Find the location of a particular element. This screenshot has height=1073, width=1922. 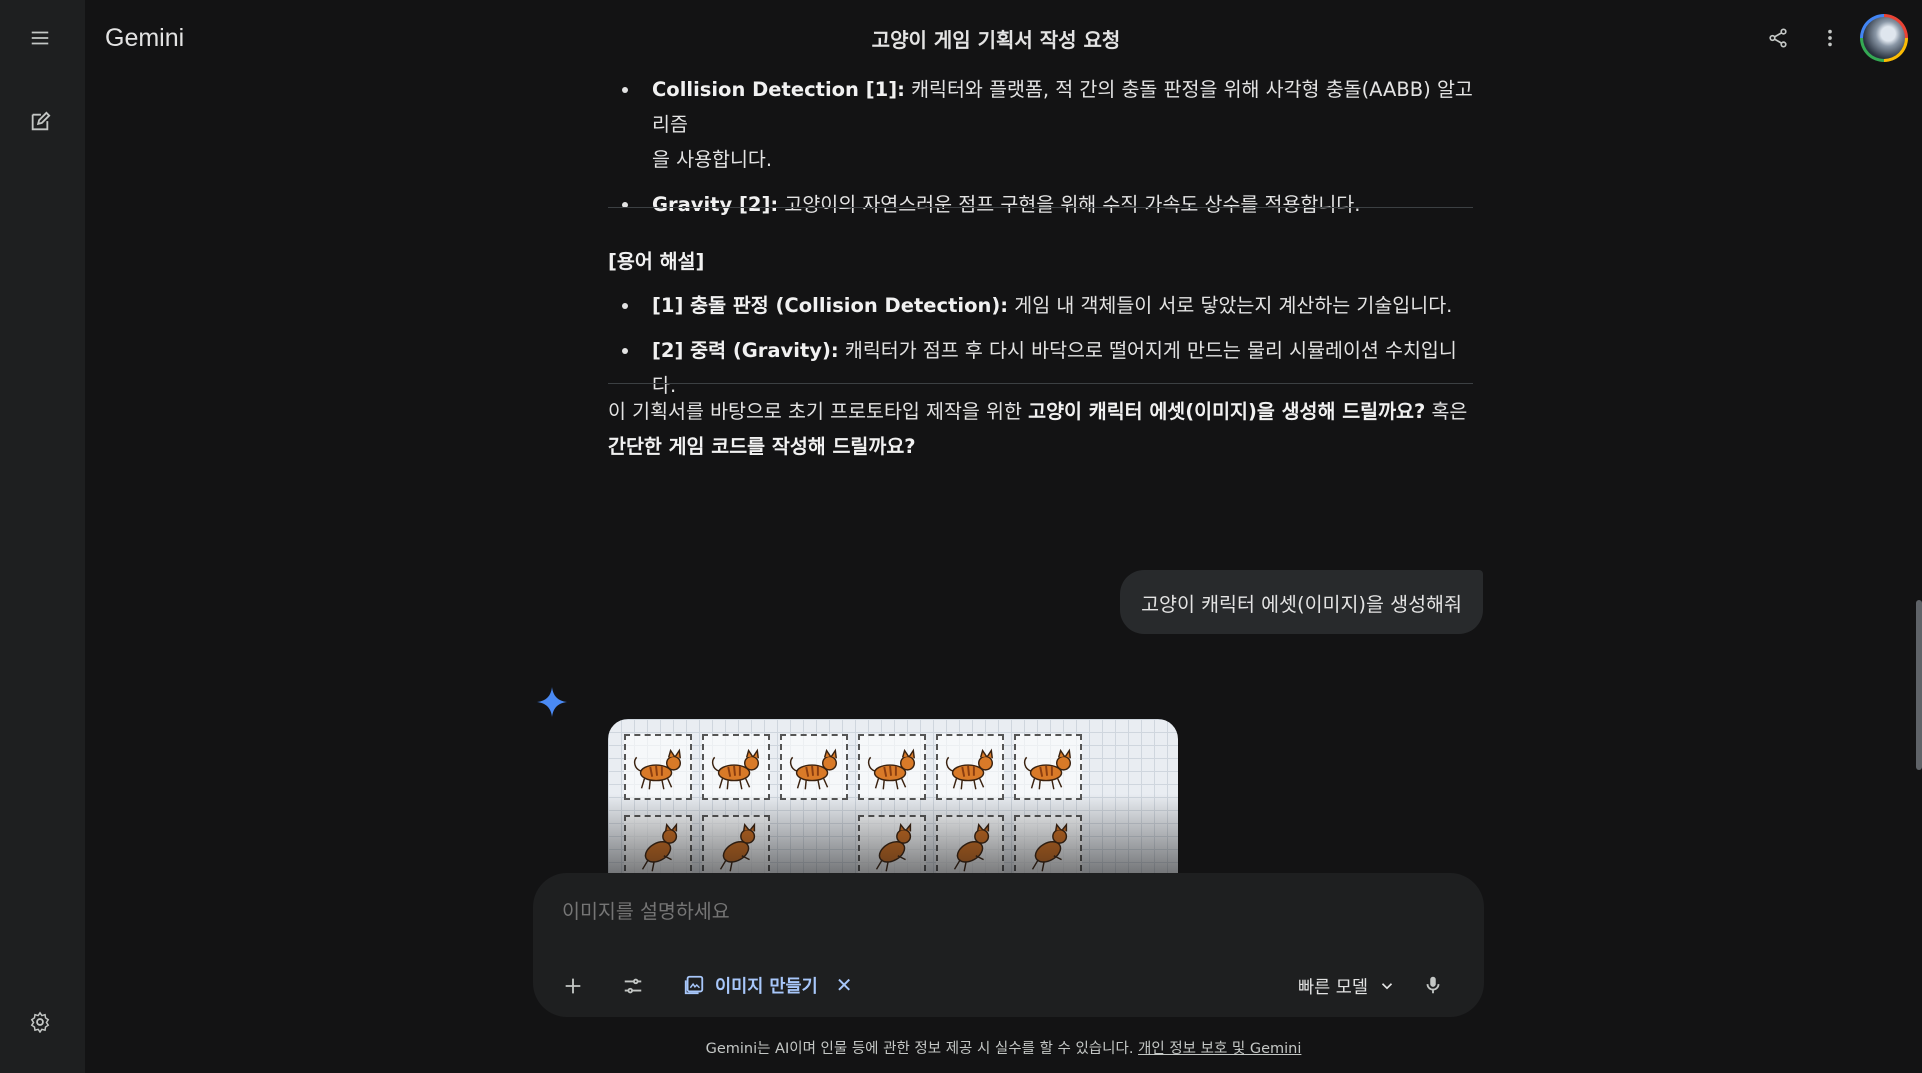

more-vert-icon is located at coordinates (1830, 38).